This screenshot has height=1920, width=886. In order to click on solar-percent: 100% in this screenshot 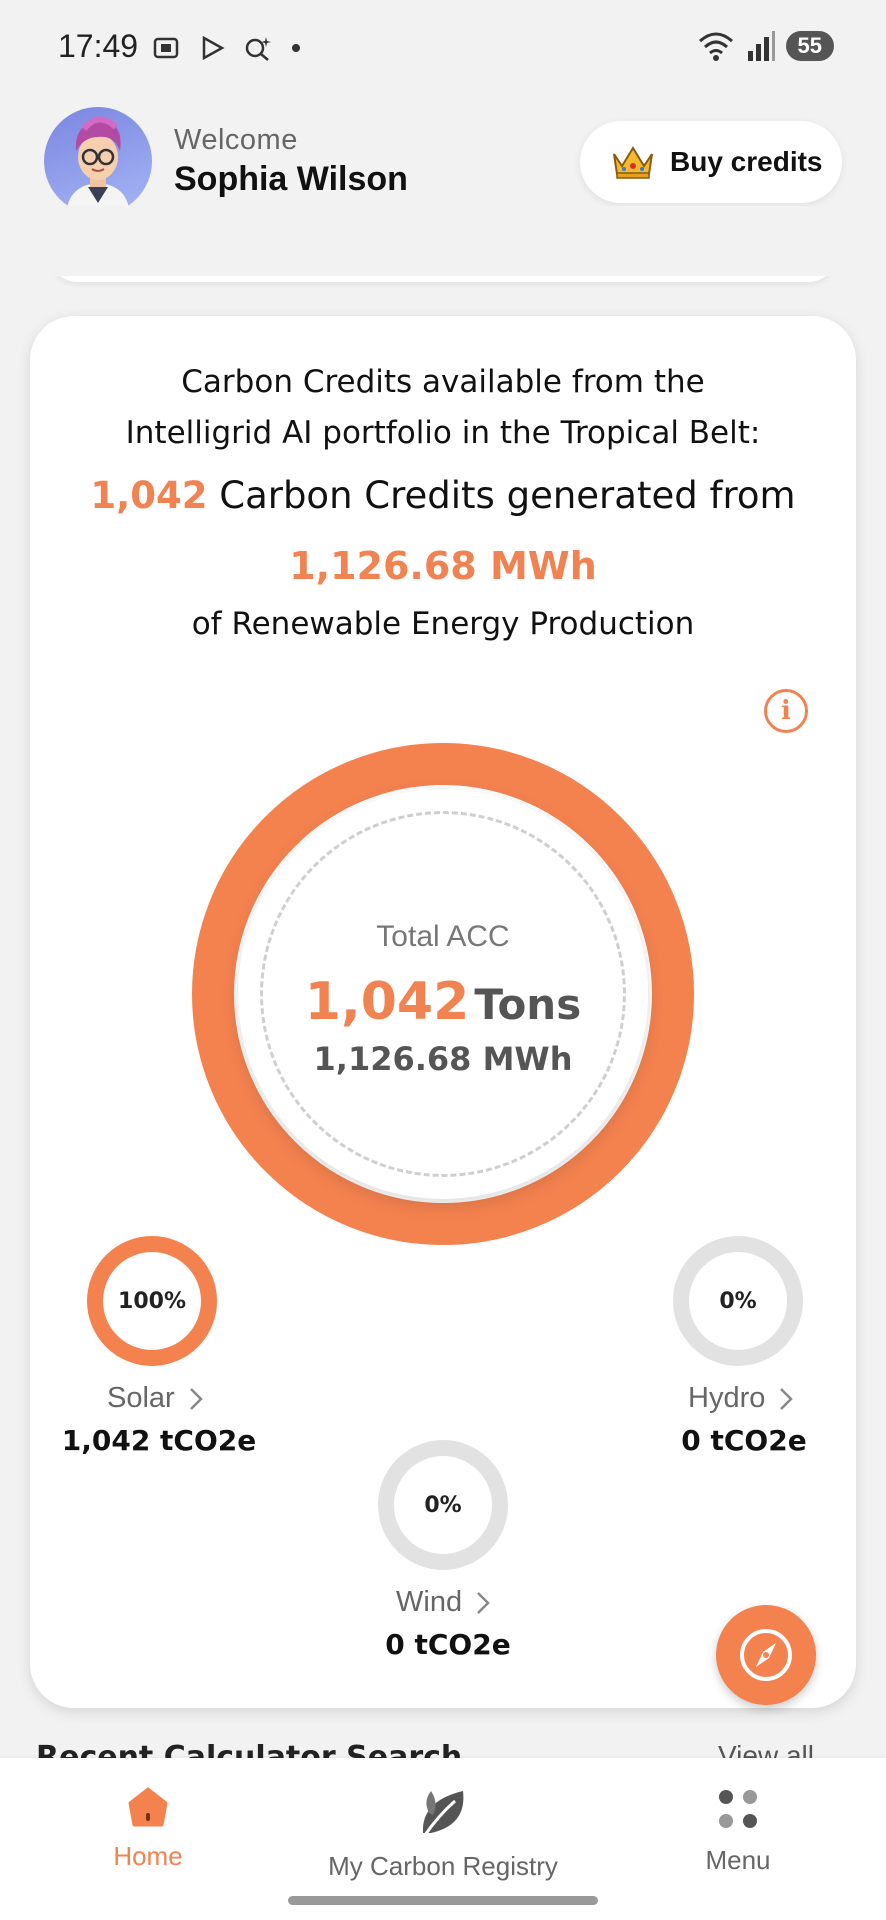, I will do `click(152, 1301)`.